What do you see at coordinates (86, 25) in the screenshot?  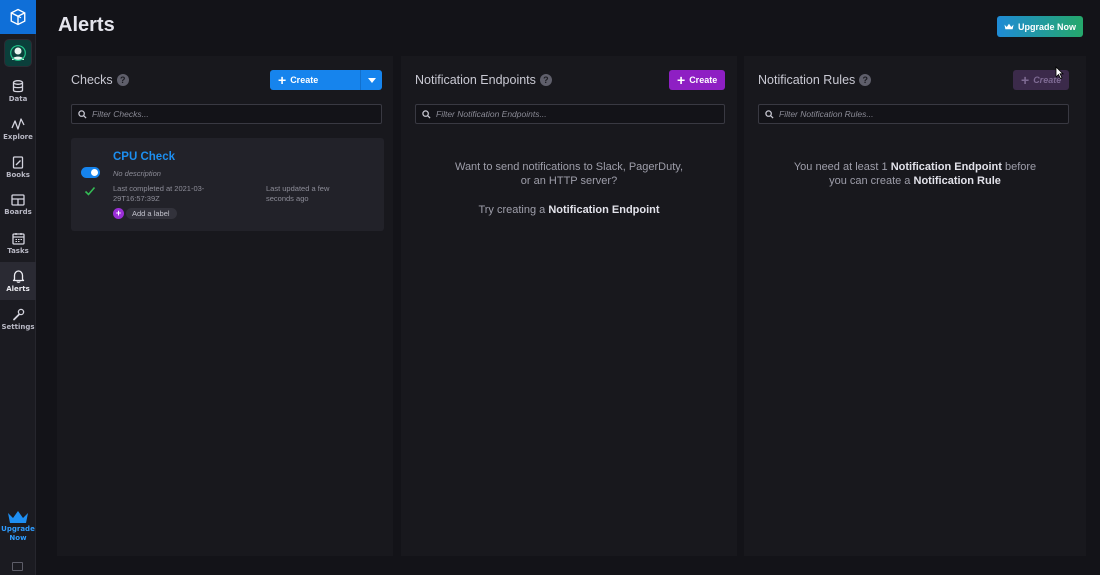 I see `page-title: Alerts` at bounding box center [86, 25].